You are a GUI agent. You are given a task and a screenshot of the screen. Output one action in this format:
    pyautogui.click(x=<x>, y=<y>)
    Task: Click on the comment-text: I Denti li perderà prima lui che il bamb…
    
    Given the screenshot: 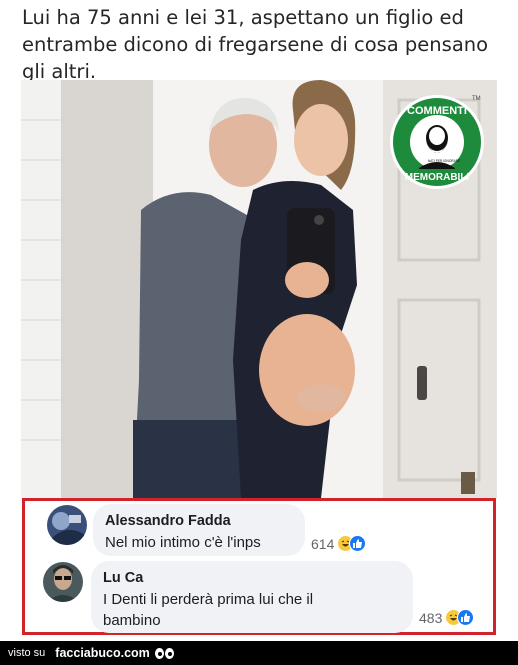 What is the action you would take?
    pyautogui.click(x=208, y=610)
    